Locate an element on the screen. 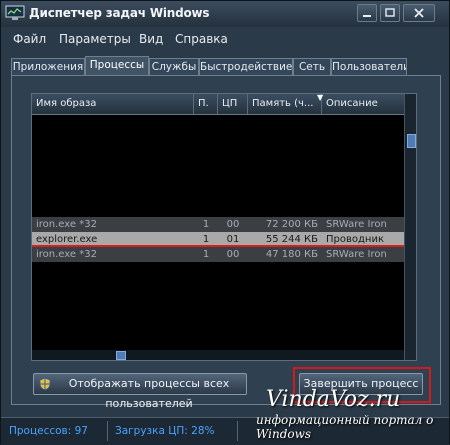 This screenshot has width=450, height=445. table-row: iron.exe *32 1 00 47 180 КБ SRWare Iron is located at coordinates (218, 254).